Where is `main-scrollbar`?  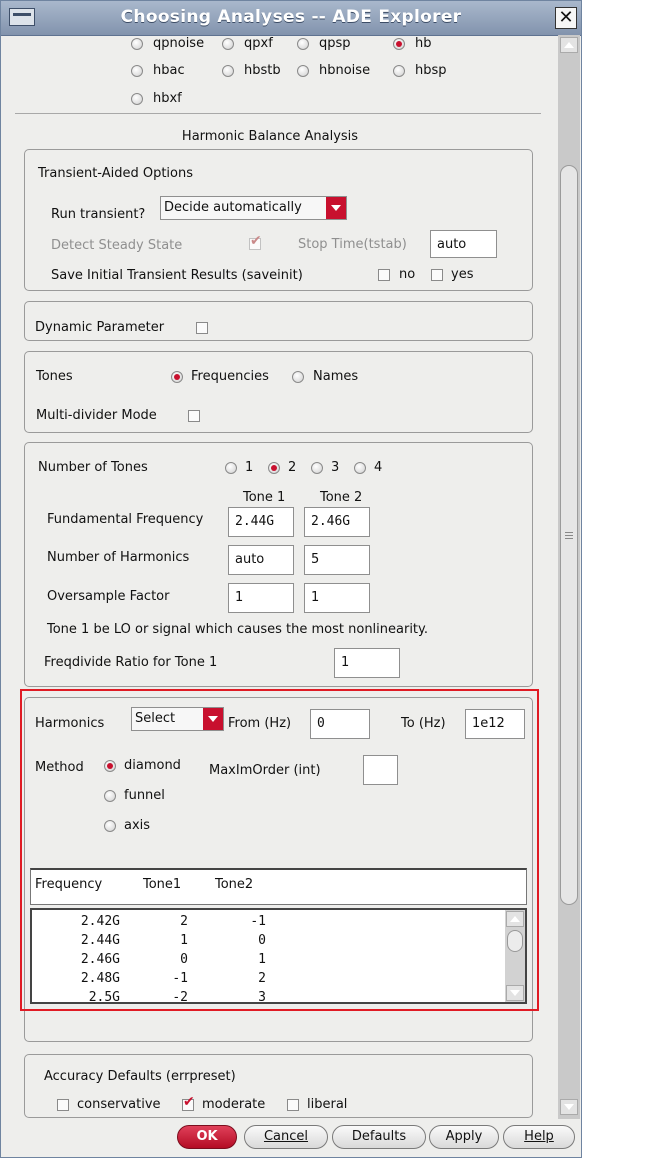 main-scrollbar is located at coordinates (569, 577).